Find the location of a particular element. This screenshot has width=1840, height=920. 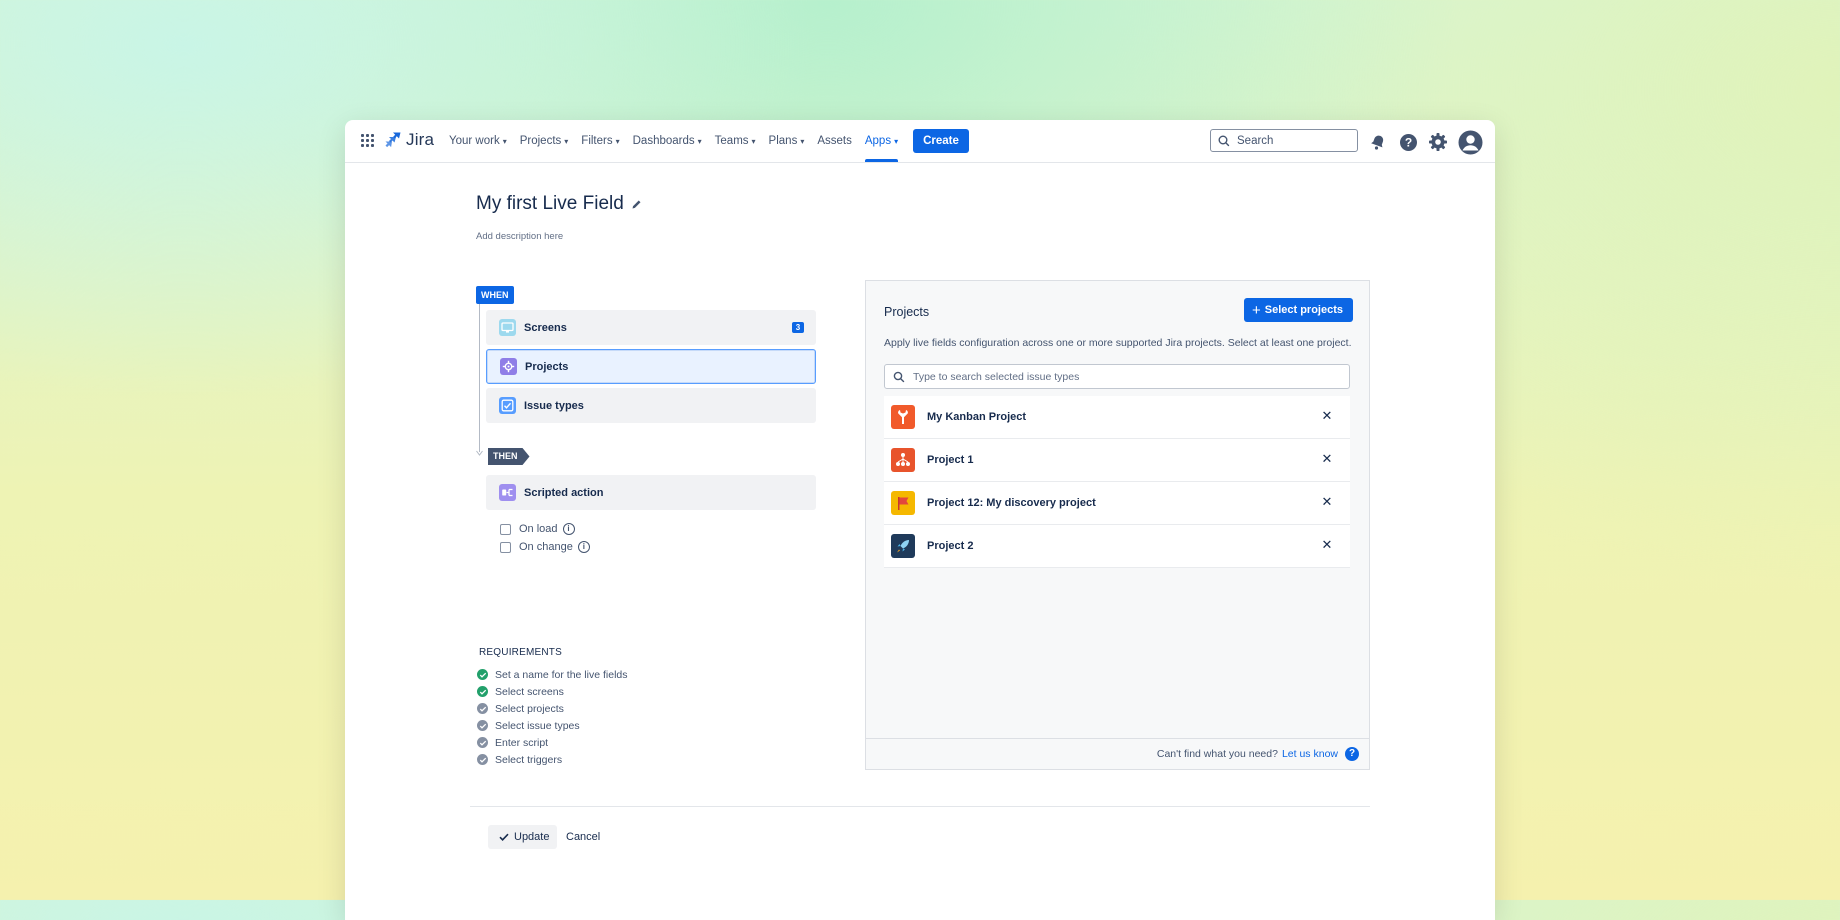

settings-icon is located at coordinates (1438, 142).